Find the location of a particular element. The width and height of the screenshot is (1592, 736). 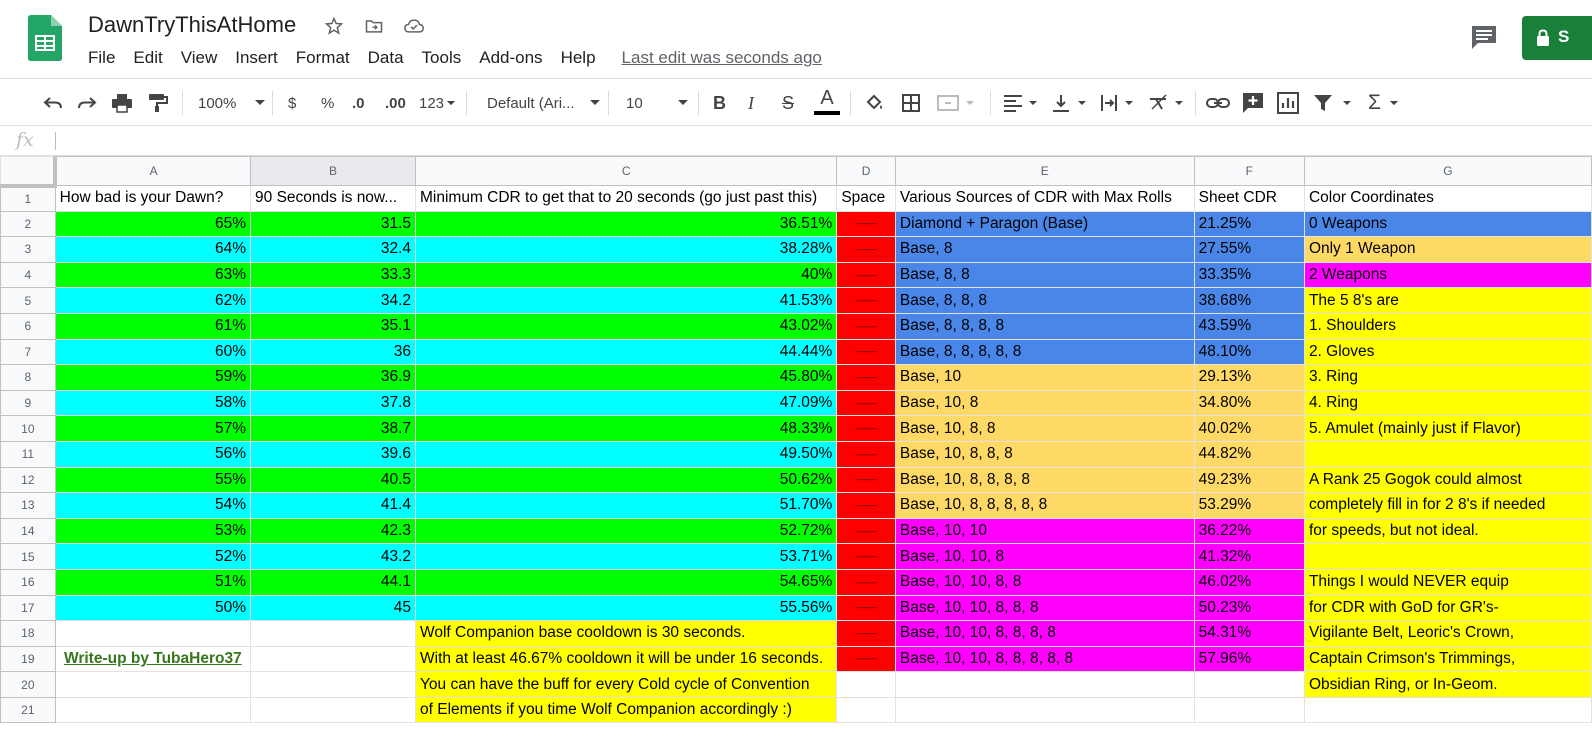

row-header: 4 is located at coordinates (28, 275).